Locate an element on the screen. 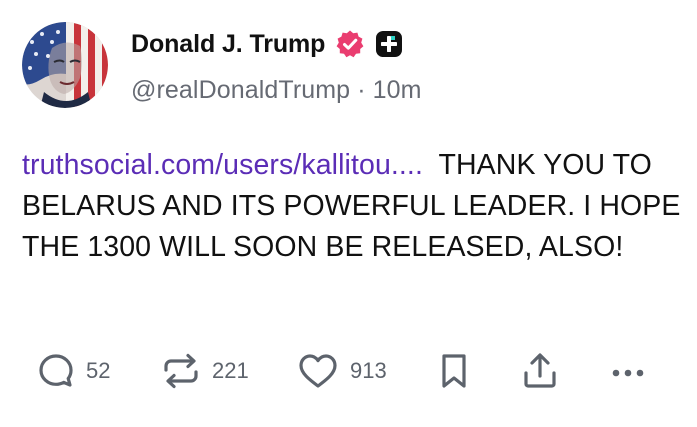  more-icon is located at coordinates (628, 373).